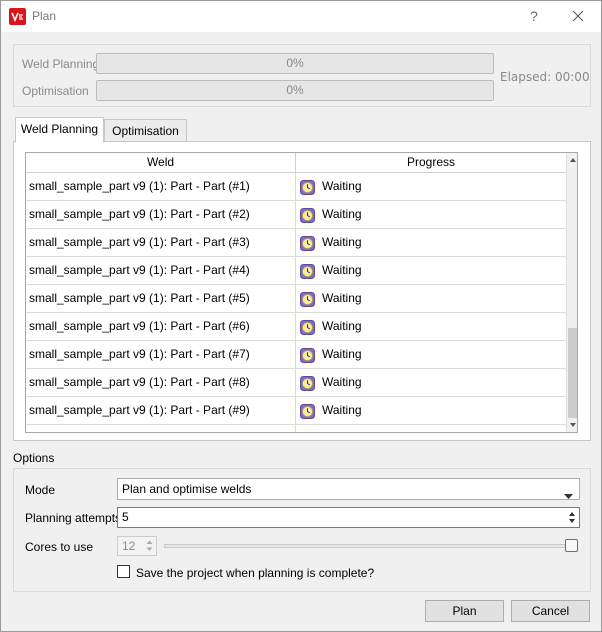  I want to click on chevron-down-icon, so click(568, 496).